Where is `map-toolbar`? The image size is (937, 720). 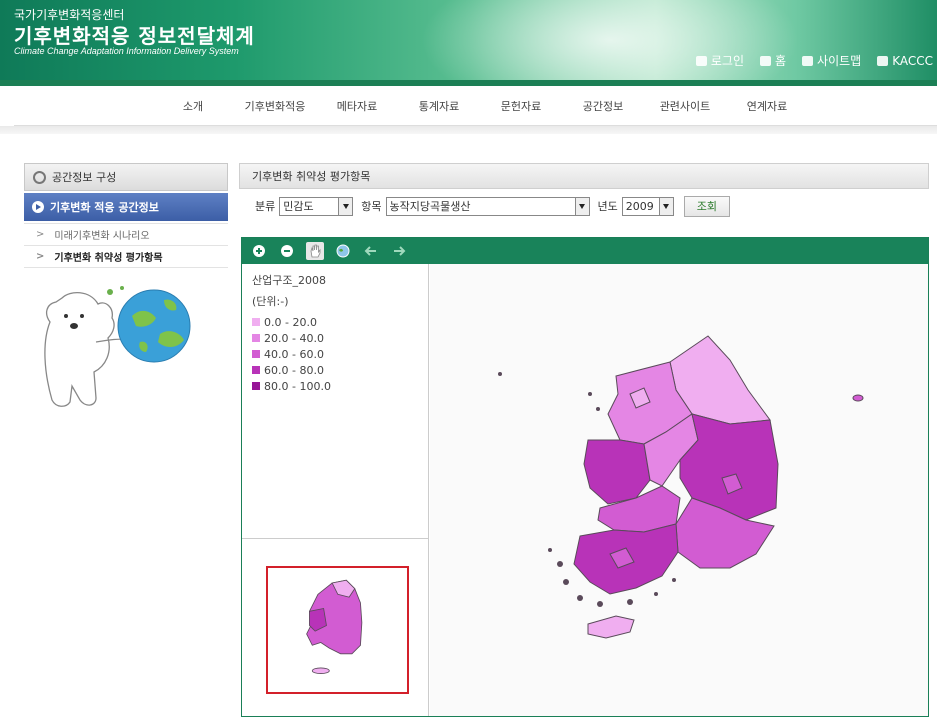
map-toolbar is located at coordinates (585, 251).